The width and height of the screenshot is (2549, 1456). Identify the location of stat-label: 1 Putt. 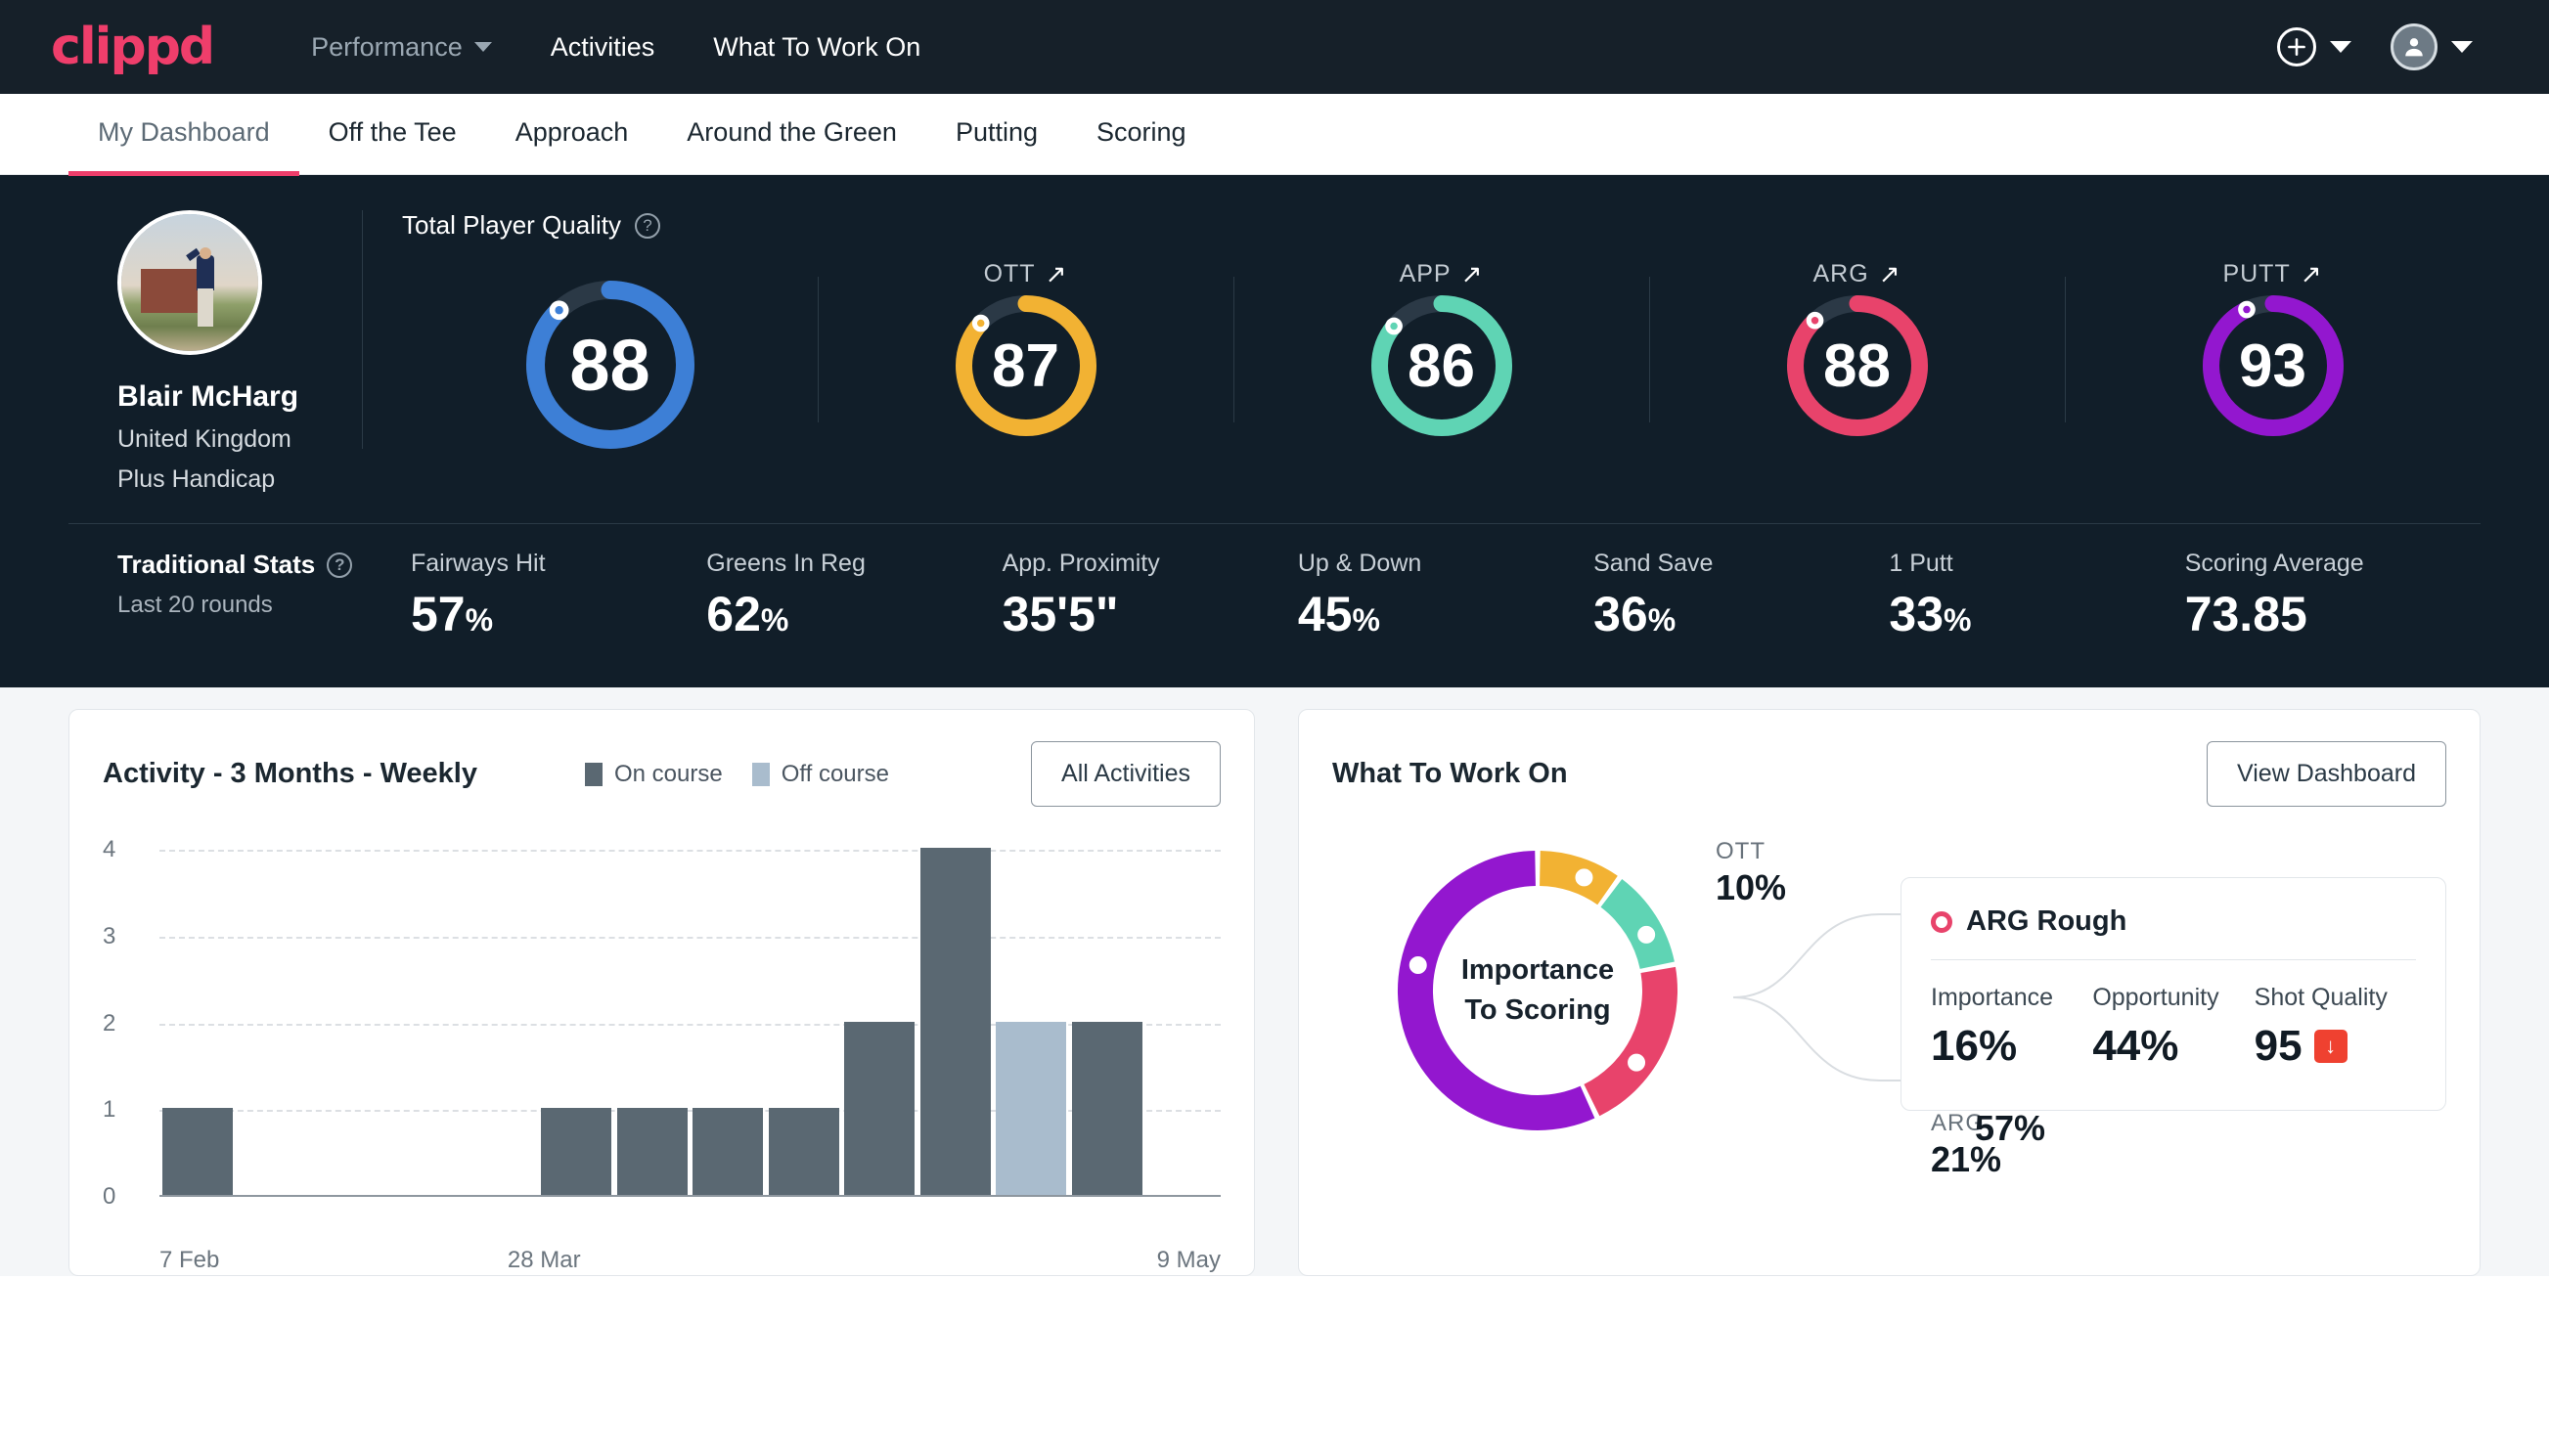
(1921, 563).